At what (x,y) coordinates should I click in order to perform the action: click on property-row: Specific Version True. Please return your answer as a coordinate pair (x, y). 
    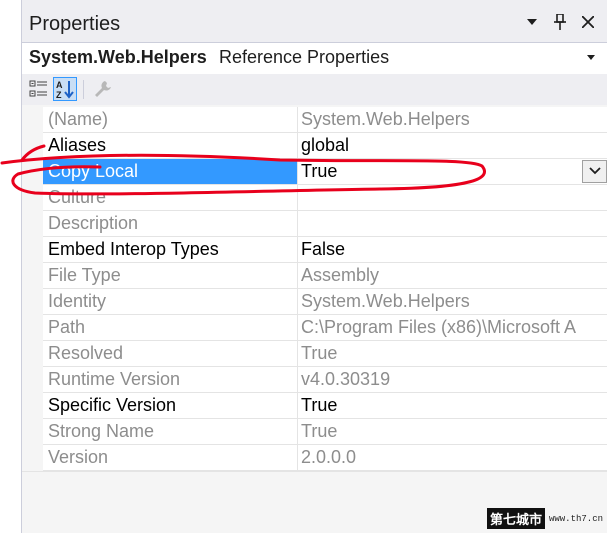
    Looking at the image, I should click on (314, 406).